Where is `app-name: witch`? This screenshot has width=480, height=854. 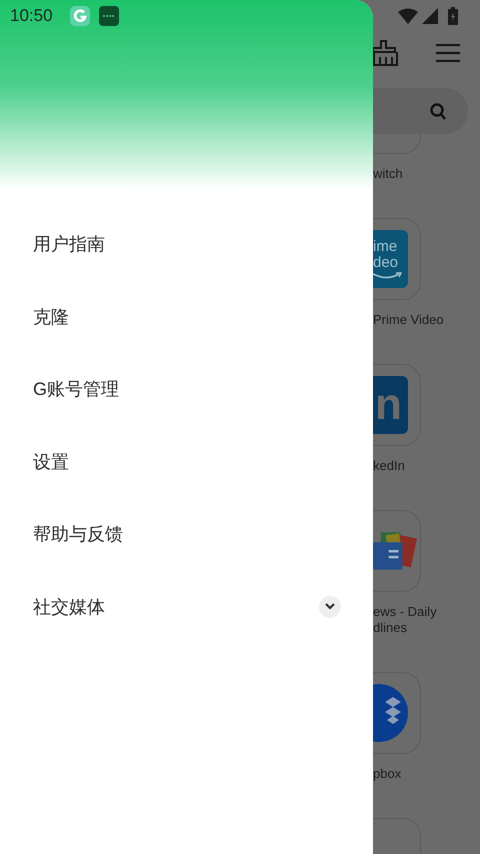 app-name: witch is located at coordinates (388, 174).